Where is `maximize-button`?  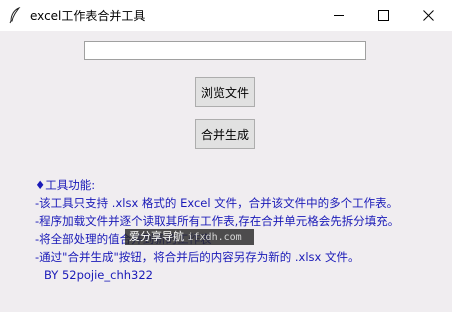 maximize-button is located at coordinates (383, 15).